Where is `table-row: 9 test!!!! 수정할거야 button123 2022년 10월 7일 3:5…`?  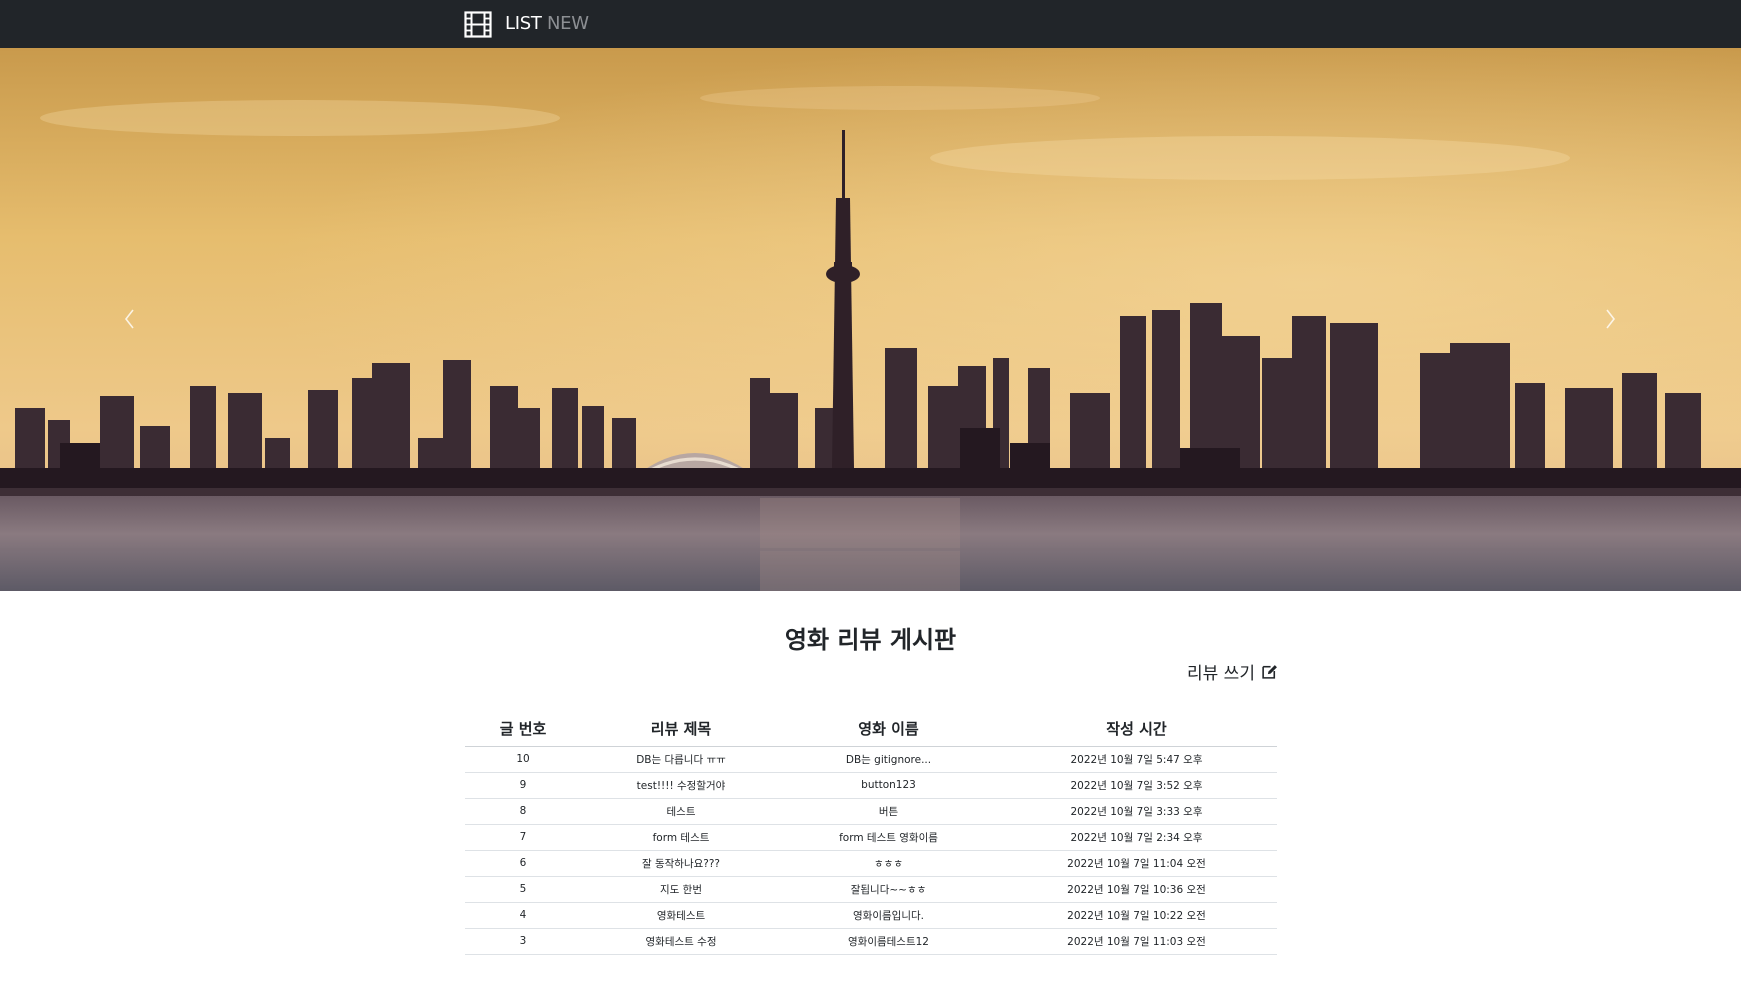 table-row: 9 test!!!! 수정할거야 button123 2022년 10월 7일 3:5… is located at coordinates (871, 785).